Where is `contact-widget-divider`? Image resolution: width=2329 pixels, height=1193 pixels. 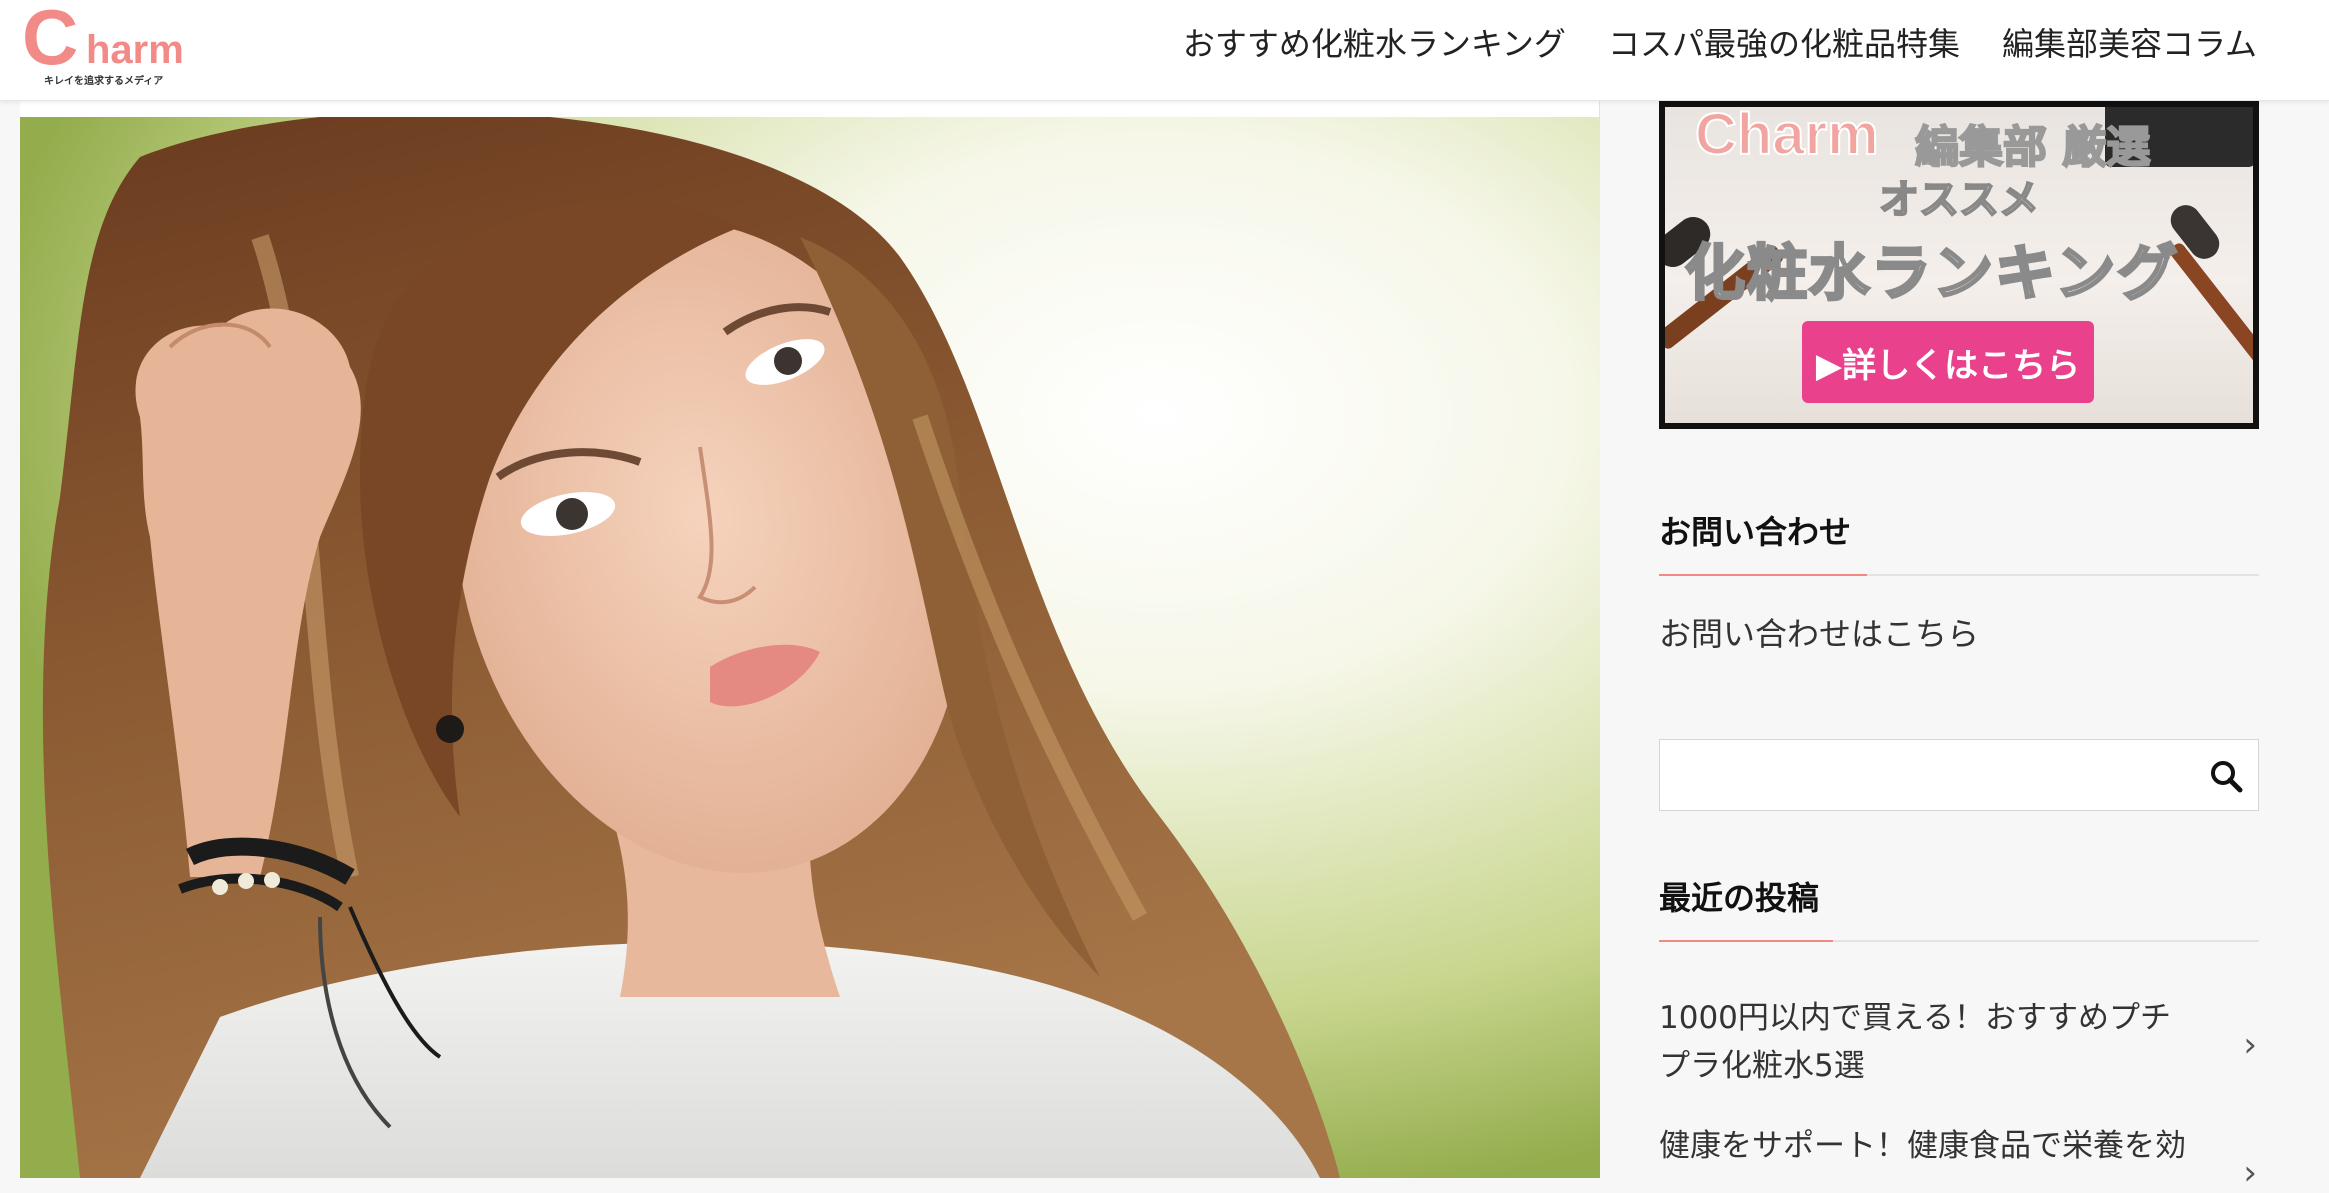
contact-widget-divider is located at coordinates (1959, 575).